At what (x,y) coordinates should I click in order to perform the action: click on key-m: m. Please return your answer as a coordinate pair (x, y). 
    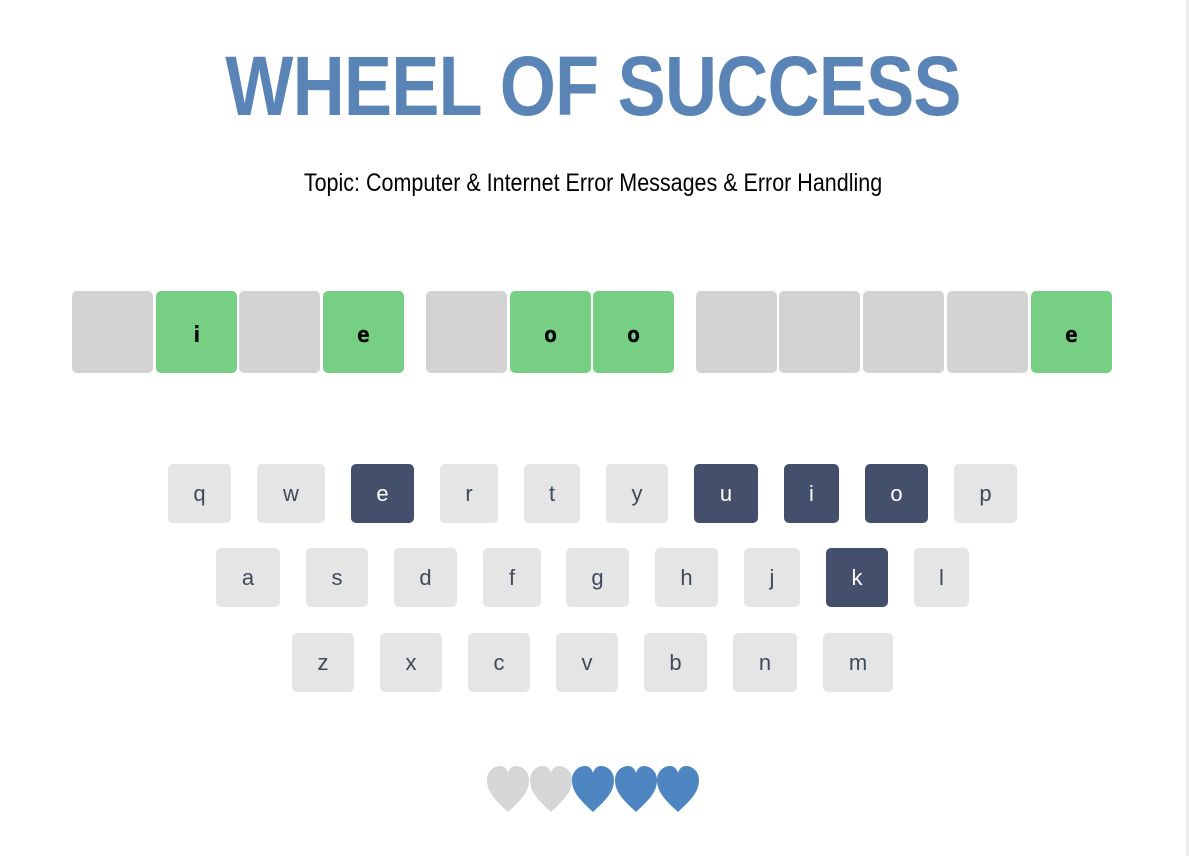
    Looking at the image, I should click on (858, 662).